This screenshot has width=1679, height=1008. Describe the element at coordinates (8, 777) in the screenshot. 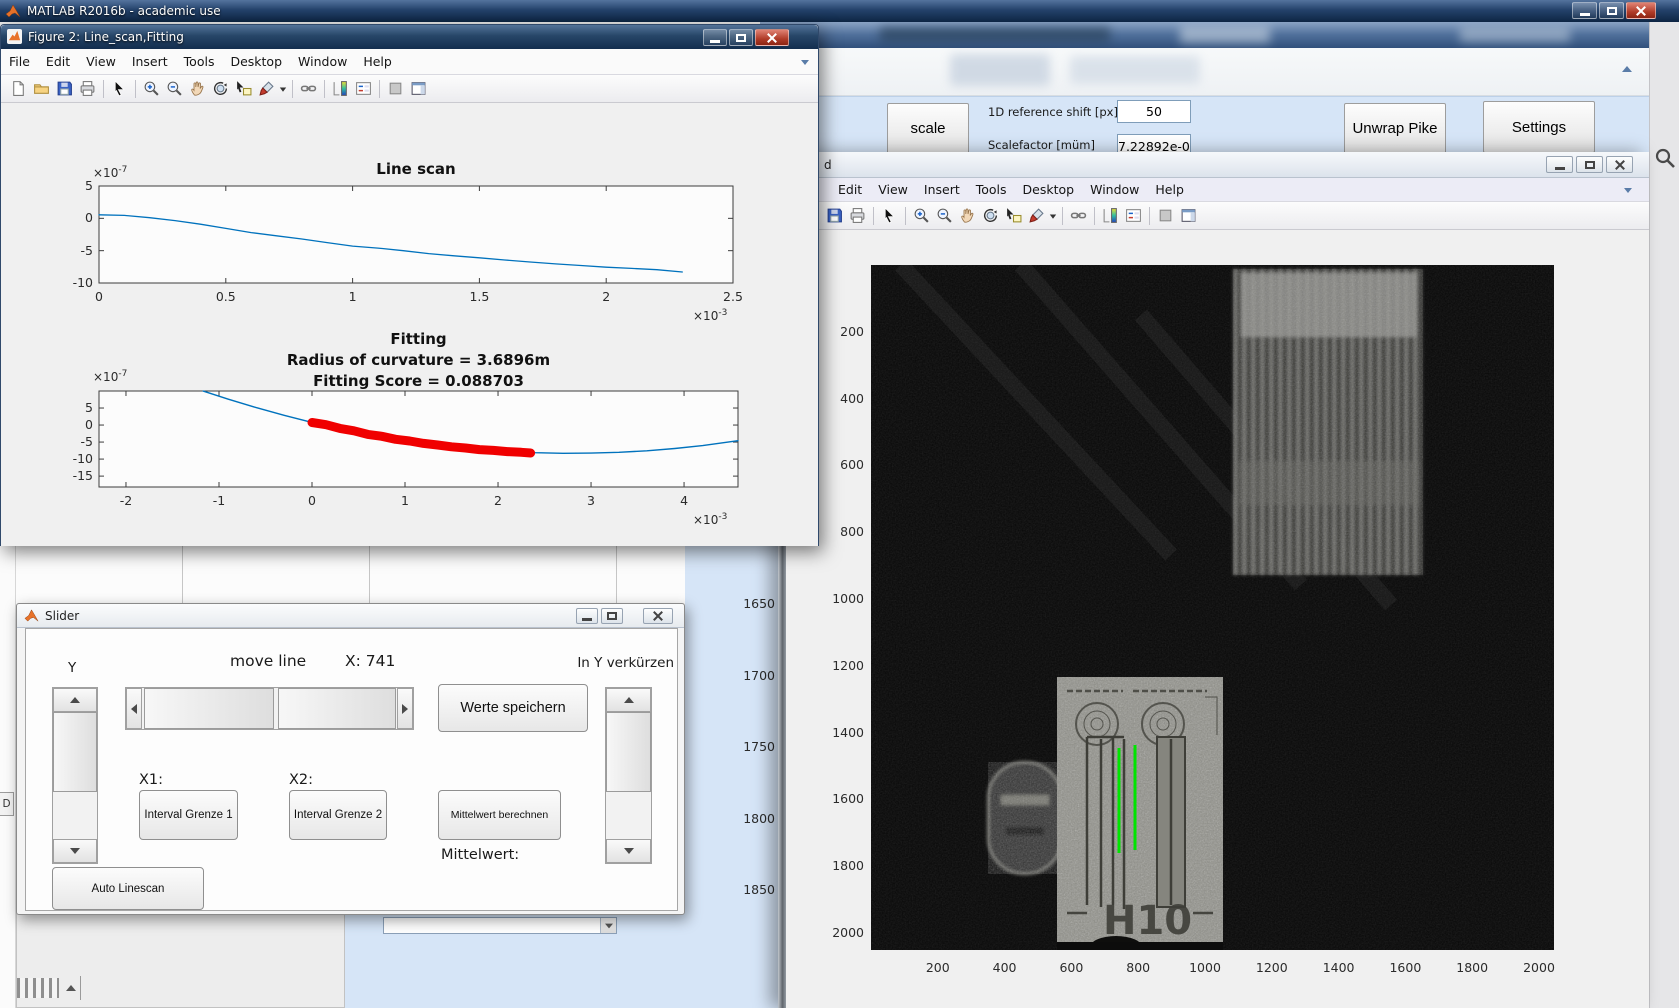

I see `docked-sidebar` at that location.